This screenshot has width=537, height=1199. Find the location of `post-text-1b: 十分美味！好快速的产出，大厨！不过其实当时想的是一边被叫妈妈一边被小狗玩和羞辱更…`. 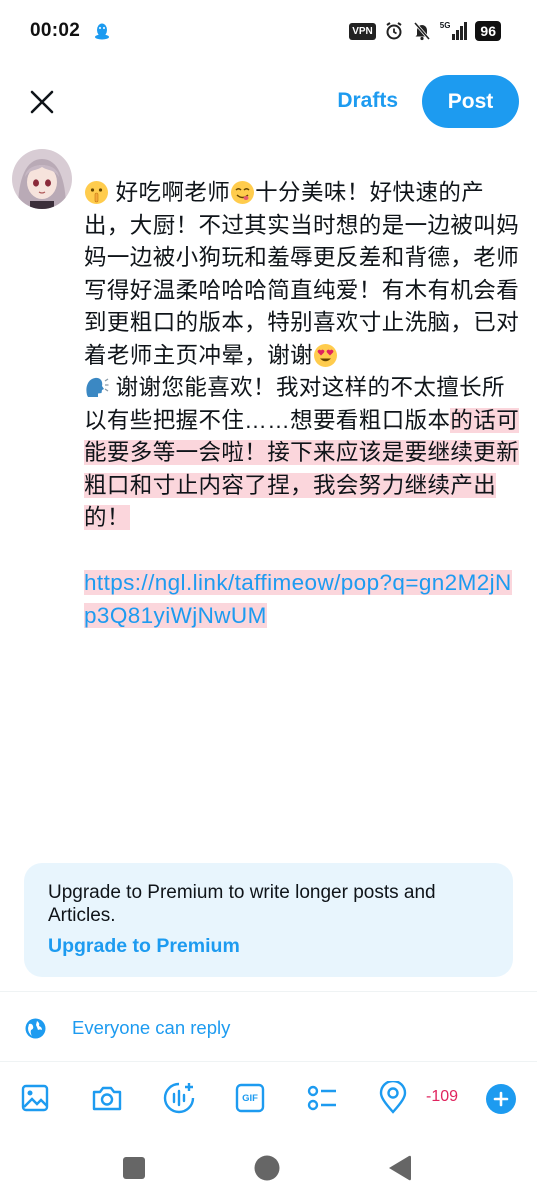

post-text-1b: 十分美味！好快速的产出，大厨！不过其实当时想的是一边被叫妈妈一边被小狗玩和羞辱更… is located at coordinates (302, 274).